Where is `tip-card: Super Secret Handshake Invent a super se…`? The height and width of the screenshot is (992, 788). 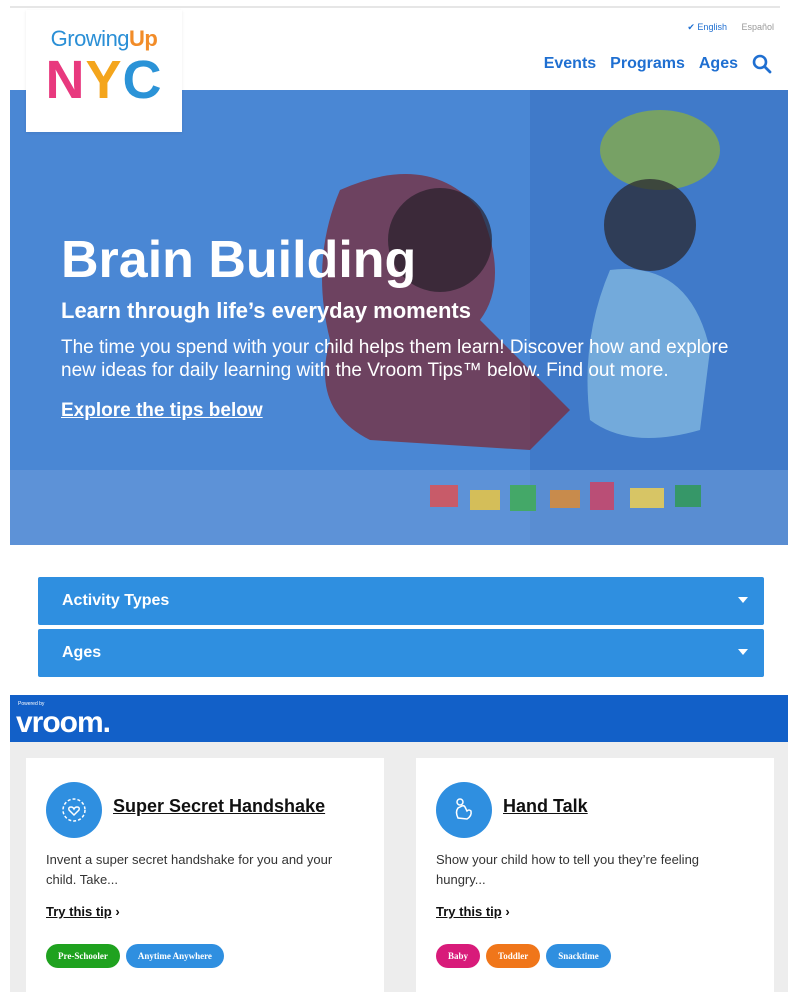
tip-card: Super Secret Handshake Invent a super se… is located at coordinates (205, 875).